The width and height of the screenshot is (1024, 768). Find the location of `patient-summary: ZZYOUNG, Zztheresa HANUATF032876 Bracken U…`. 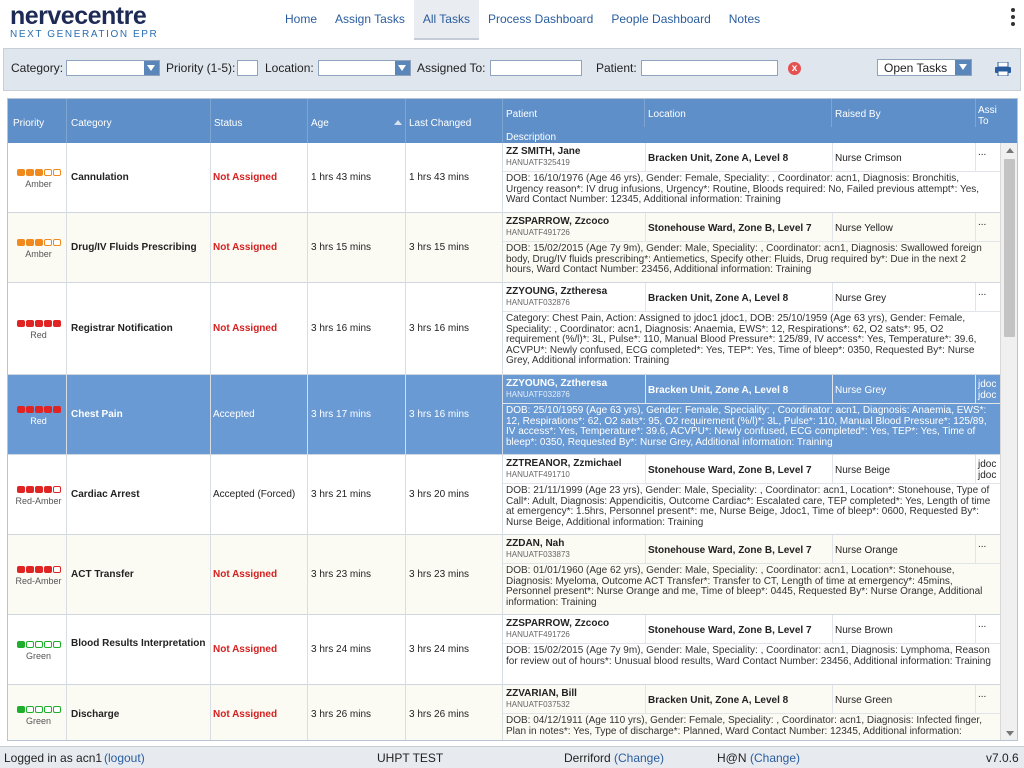

patient-summary: ZZYOUNG, Zztheresa HANUATF032876 Bracken U… is located at coordinates (751, 389).